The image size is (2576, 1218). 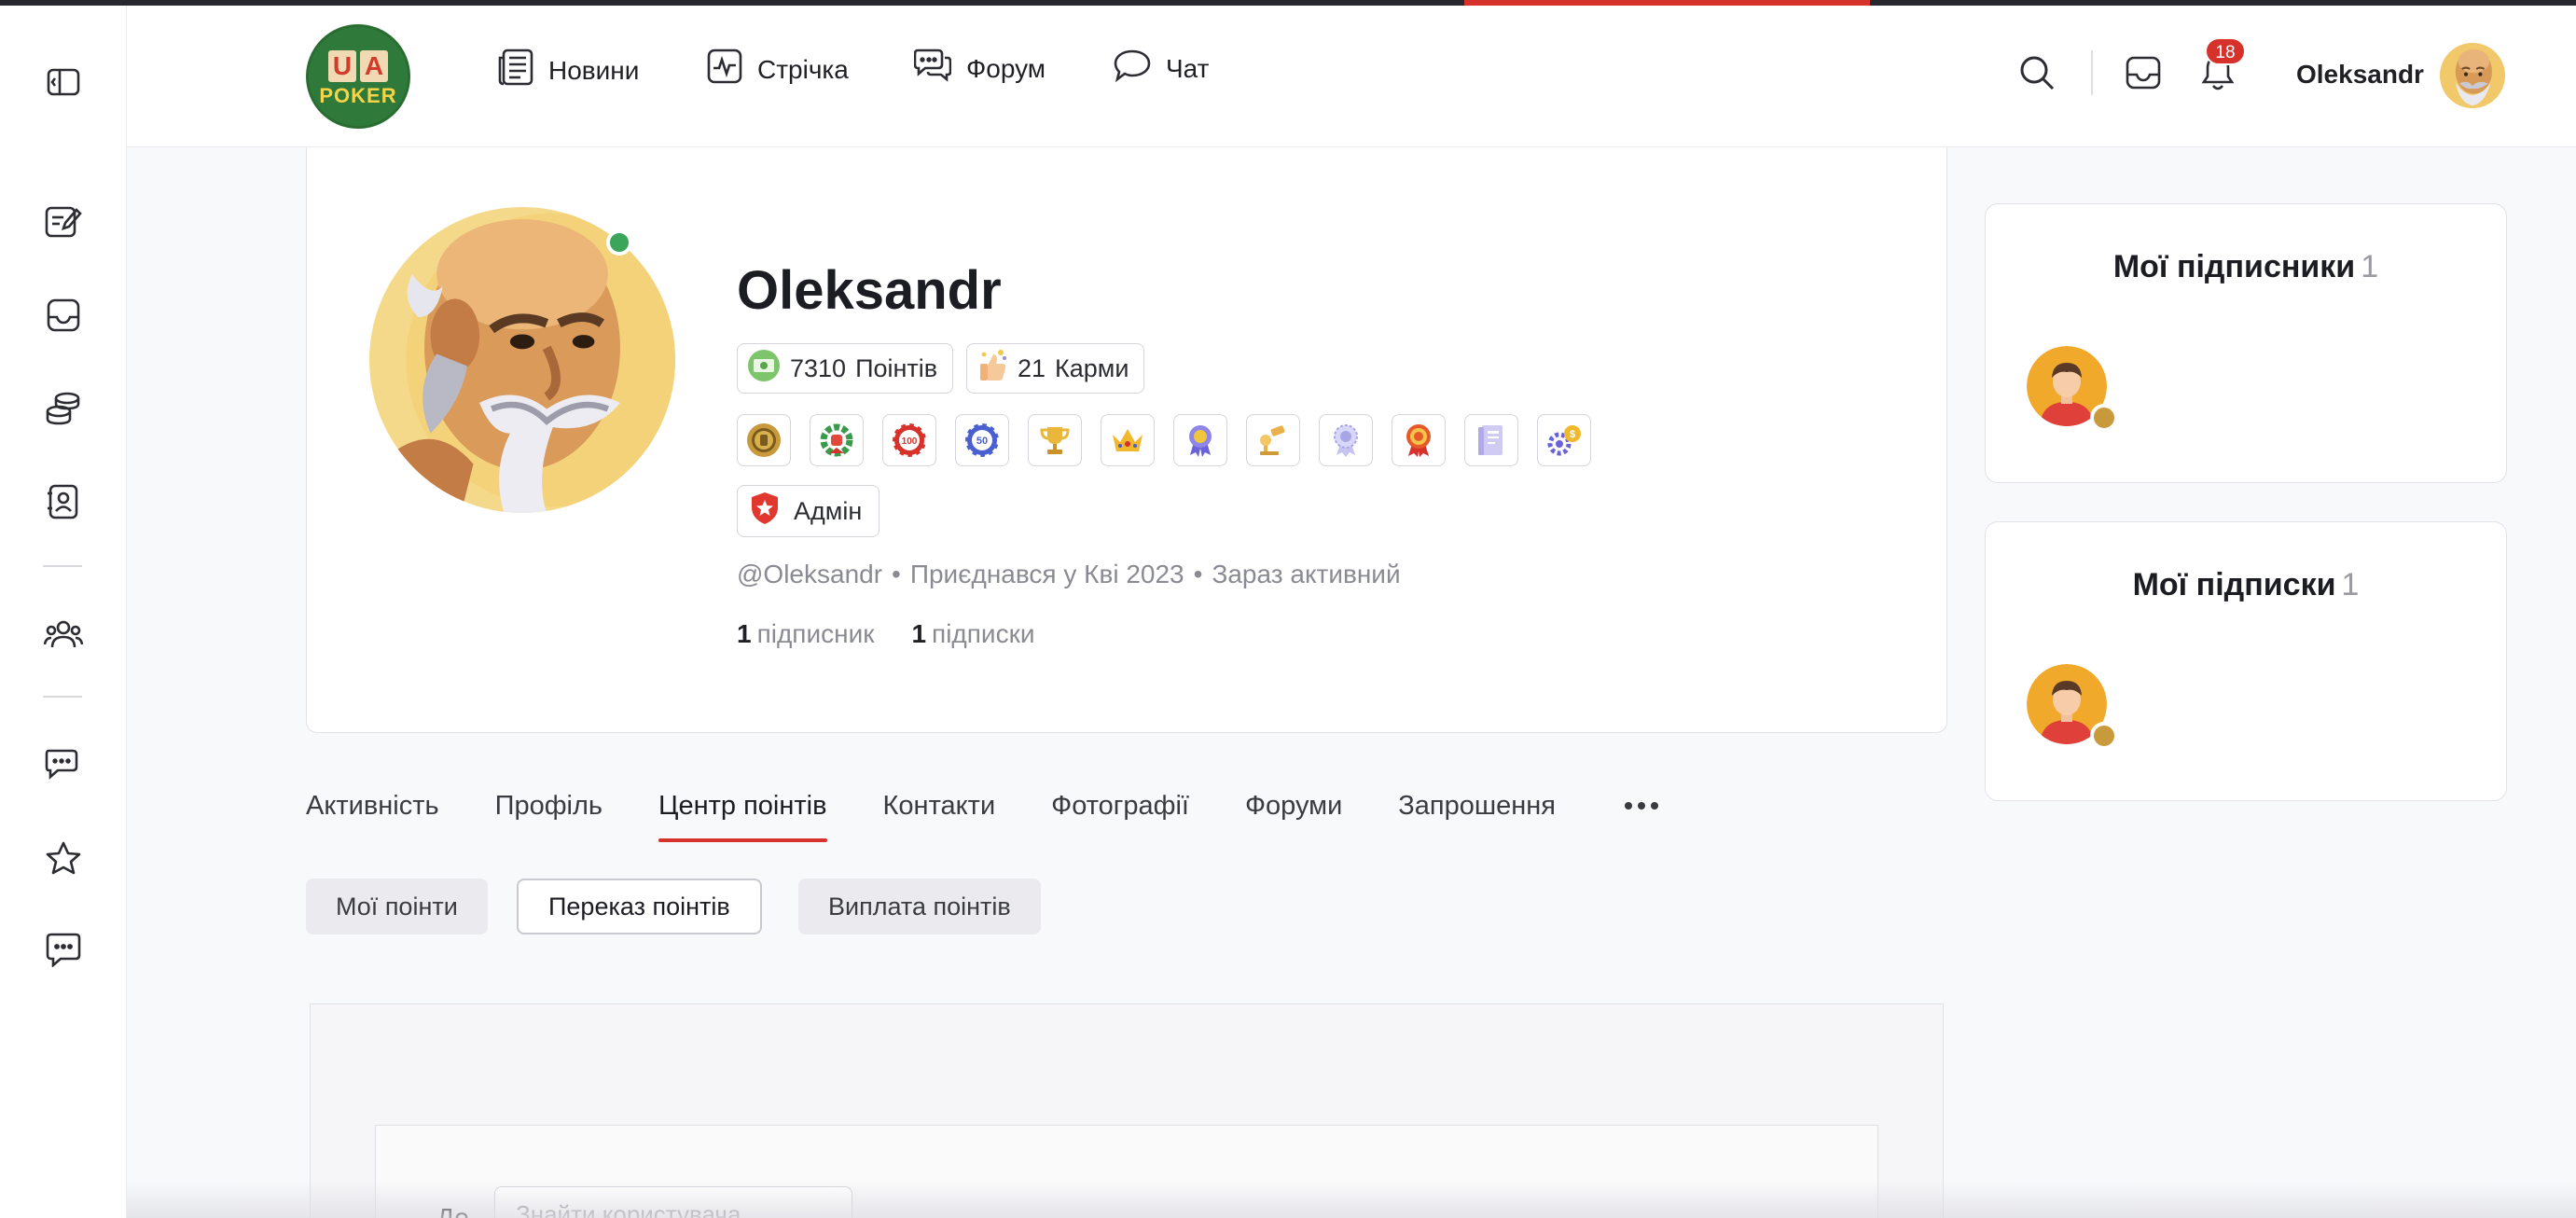 I want to click on site-logo: UA POKER, so click(x=358, y=76).